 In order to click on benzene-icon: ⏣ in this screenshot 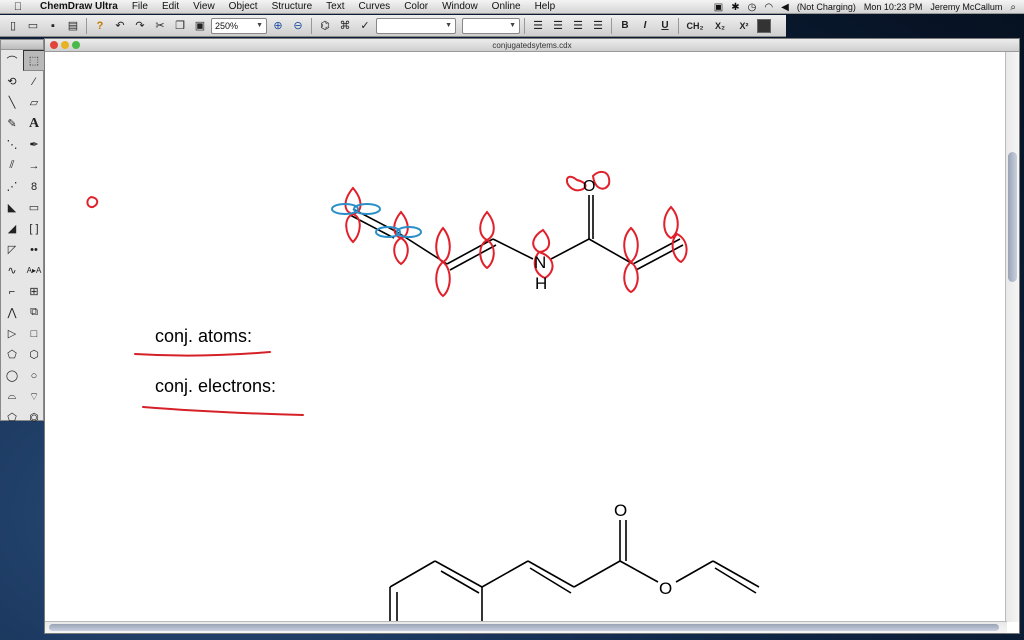, I will do `click(34, 417)`.